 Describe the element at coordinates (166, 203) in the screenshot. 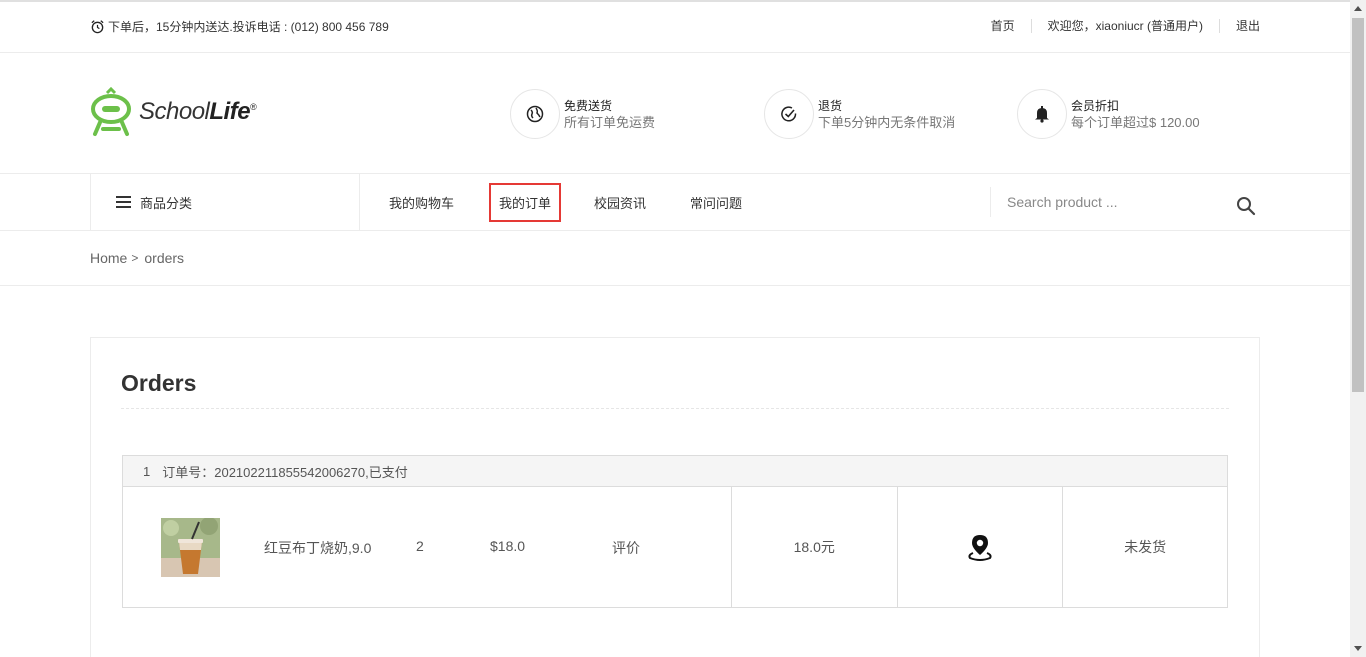

I see `category-label: 商品分类` at that location.